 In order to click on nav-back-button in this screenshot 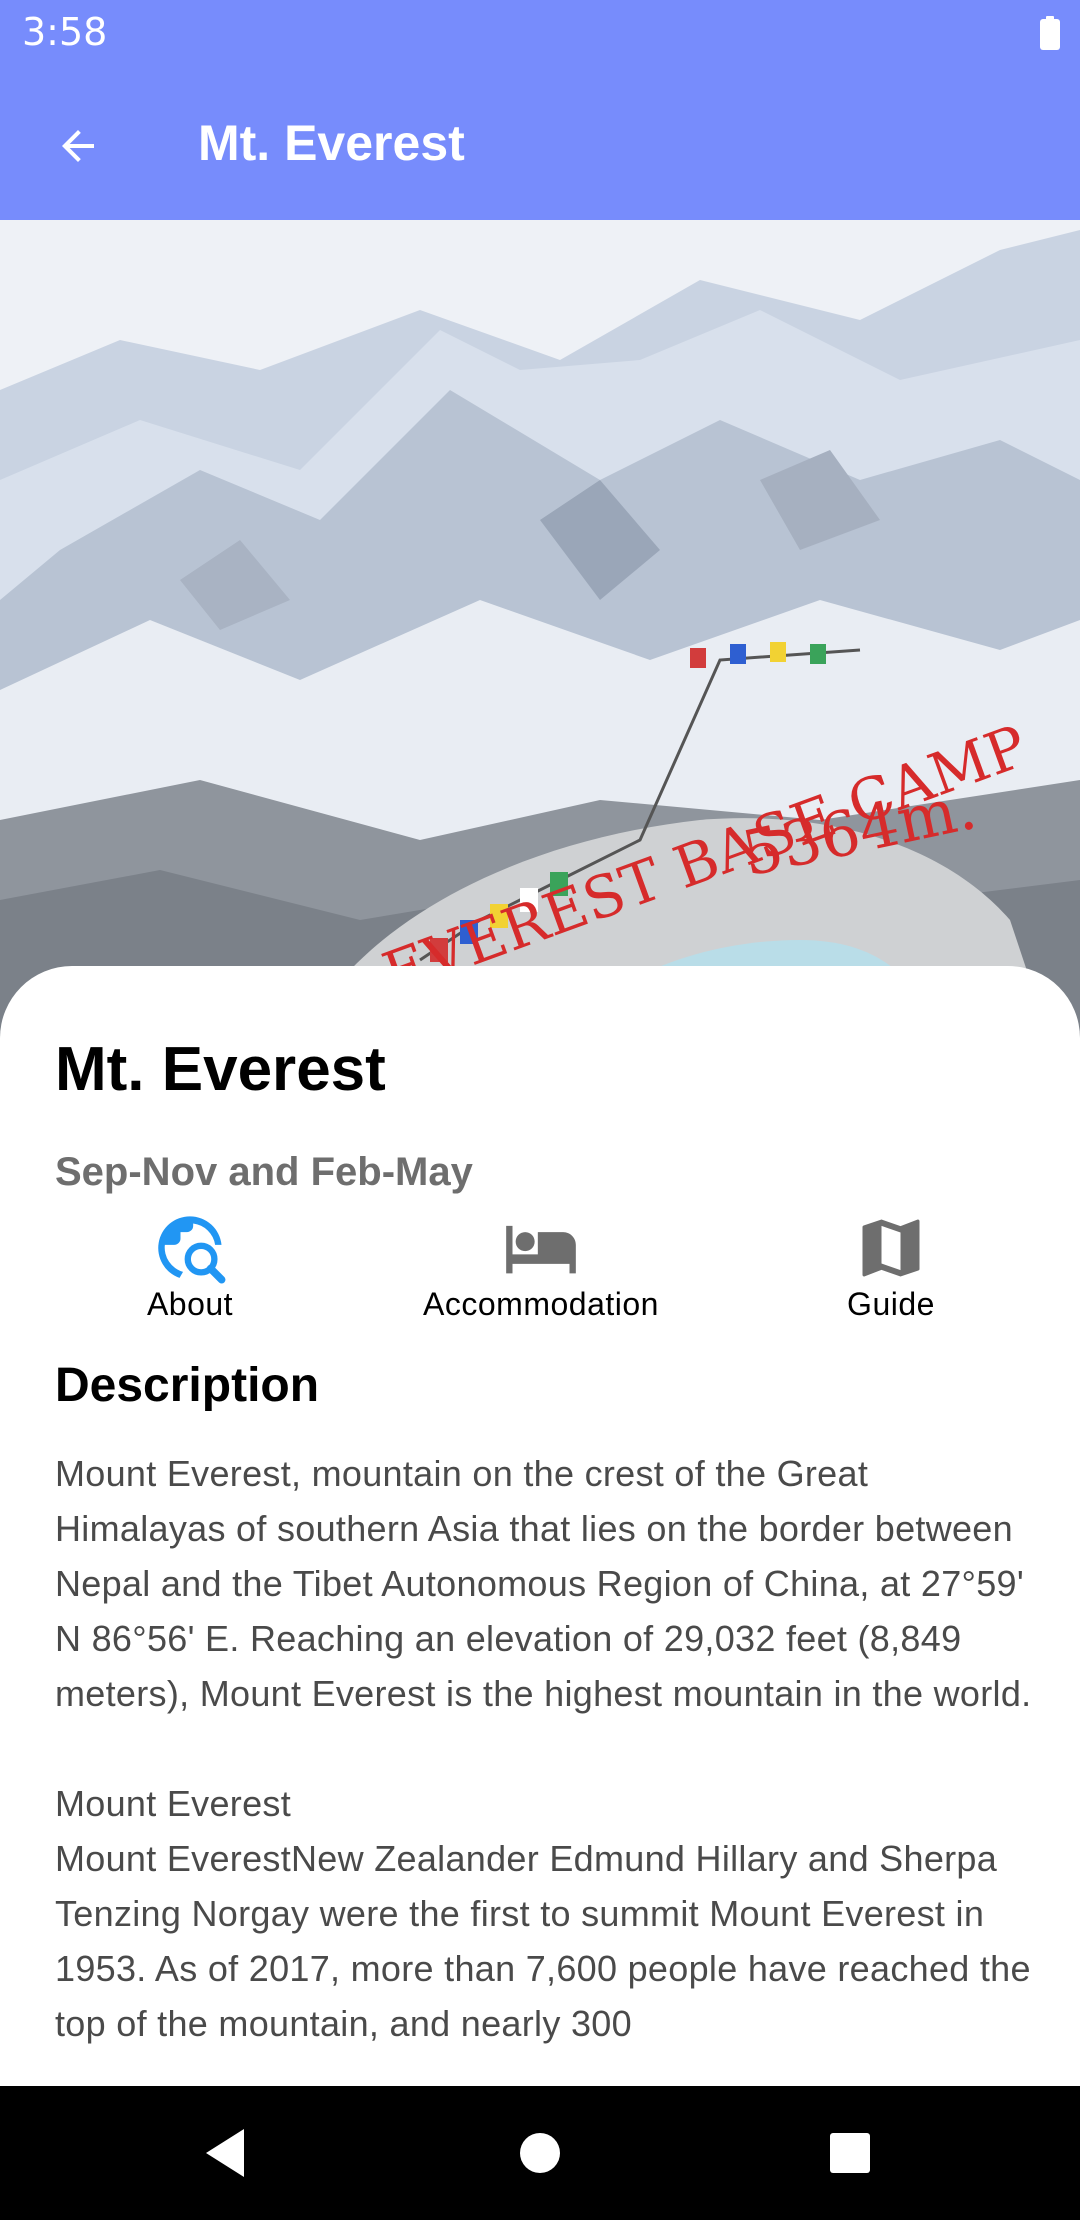, I will do `click(226, 2153)`.